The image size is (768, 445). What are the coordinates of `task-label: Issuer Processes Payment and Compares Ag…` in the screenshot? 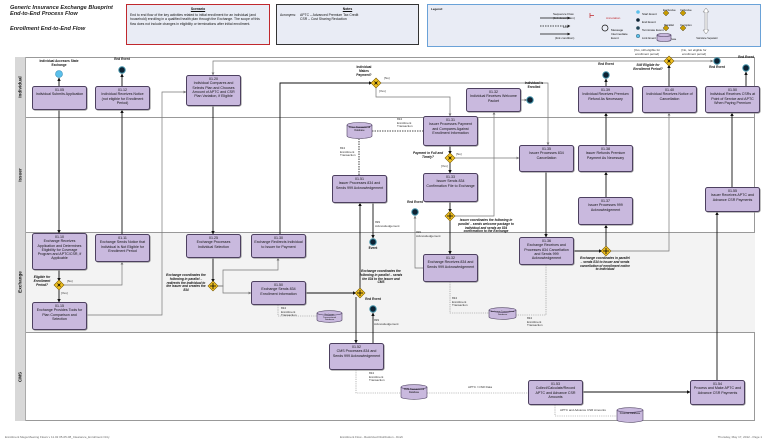 It's located at (450, 128).